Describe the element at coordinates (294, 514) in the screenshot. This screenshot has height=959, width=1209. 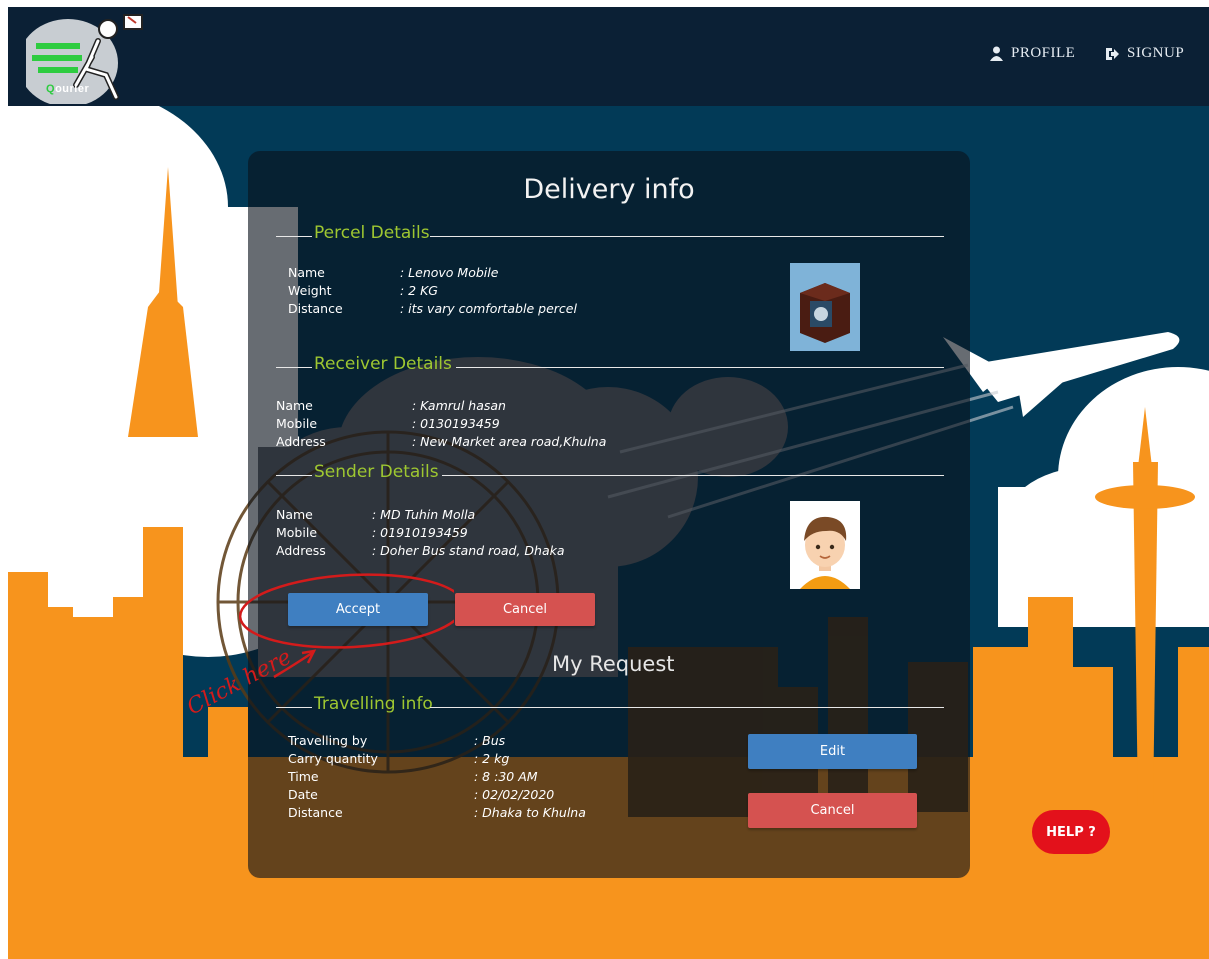
I see `sender-name-label: Name` at that location.